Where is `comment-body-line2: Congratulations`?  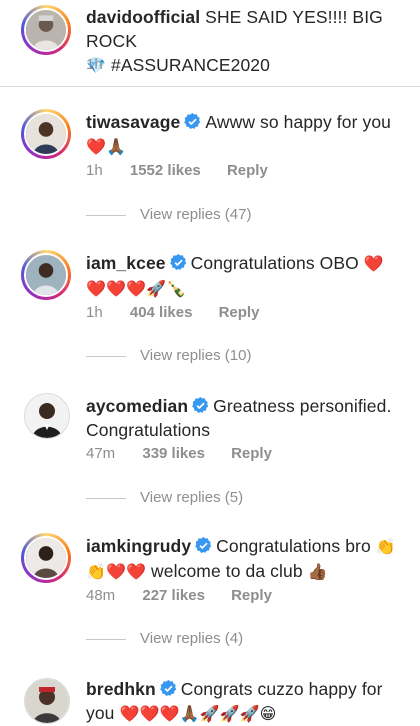
comment-body-line2: Congratulations is located at coordinates (148, 430).